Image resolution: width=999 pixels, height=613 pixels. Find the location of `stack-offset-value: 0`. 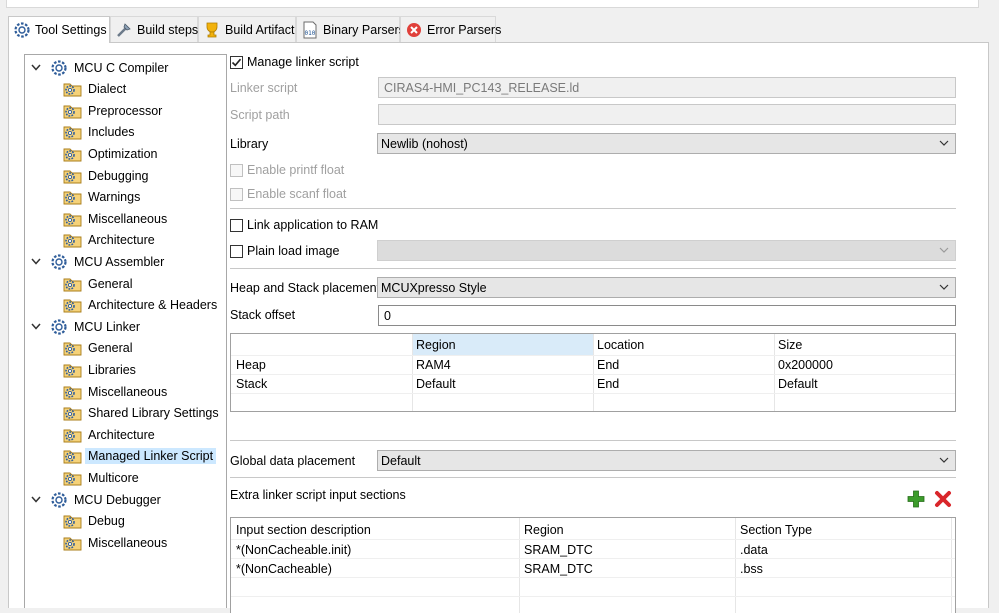

stack-offset-value: 0 is located at coordinates (387, 315).